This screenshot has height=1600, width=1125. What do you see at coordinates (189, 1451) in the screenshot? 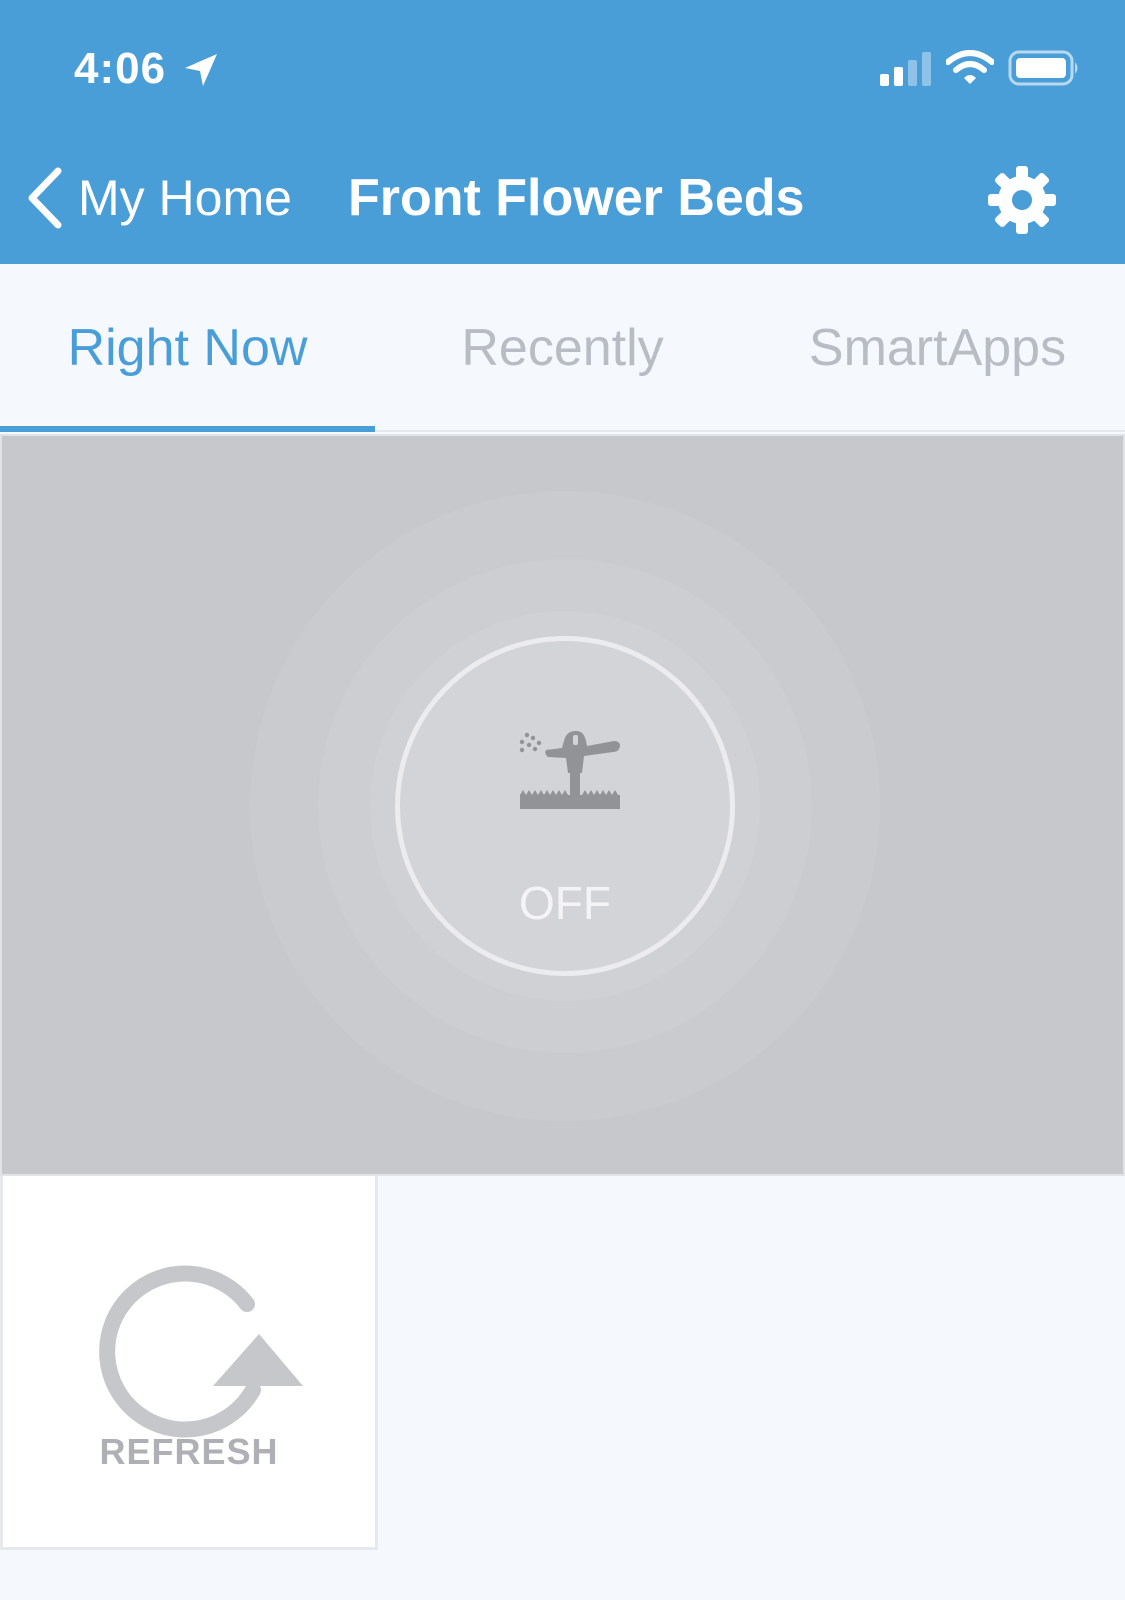
I see `refresh-label: REFRESH` at bounding box center [189, 1451].